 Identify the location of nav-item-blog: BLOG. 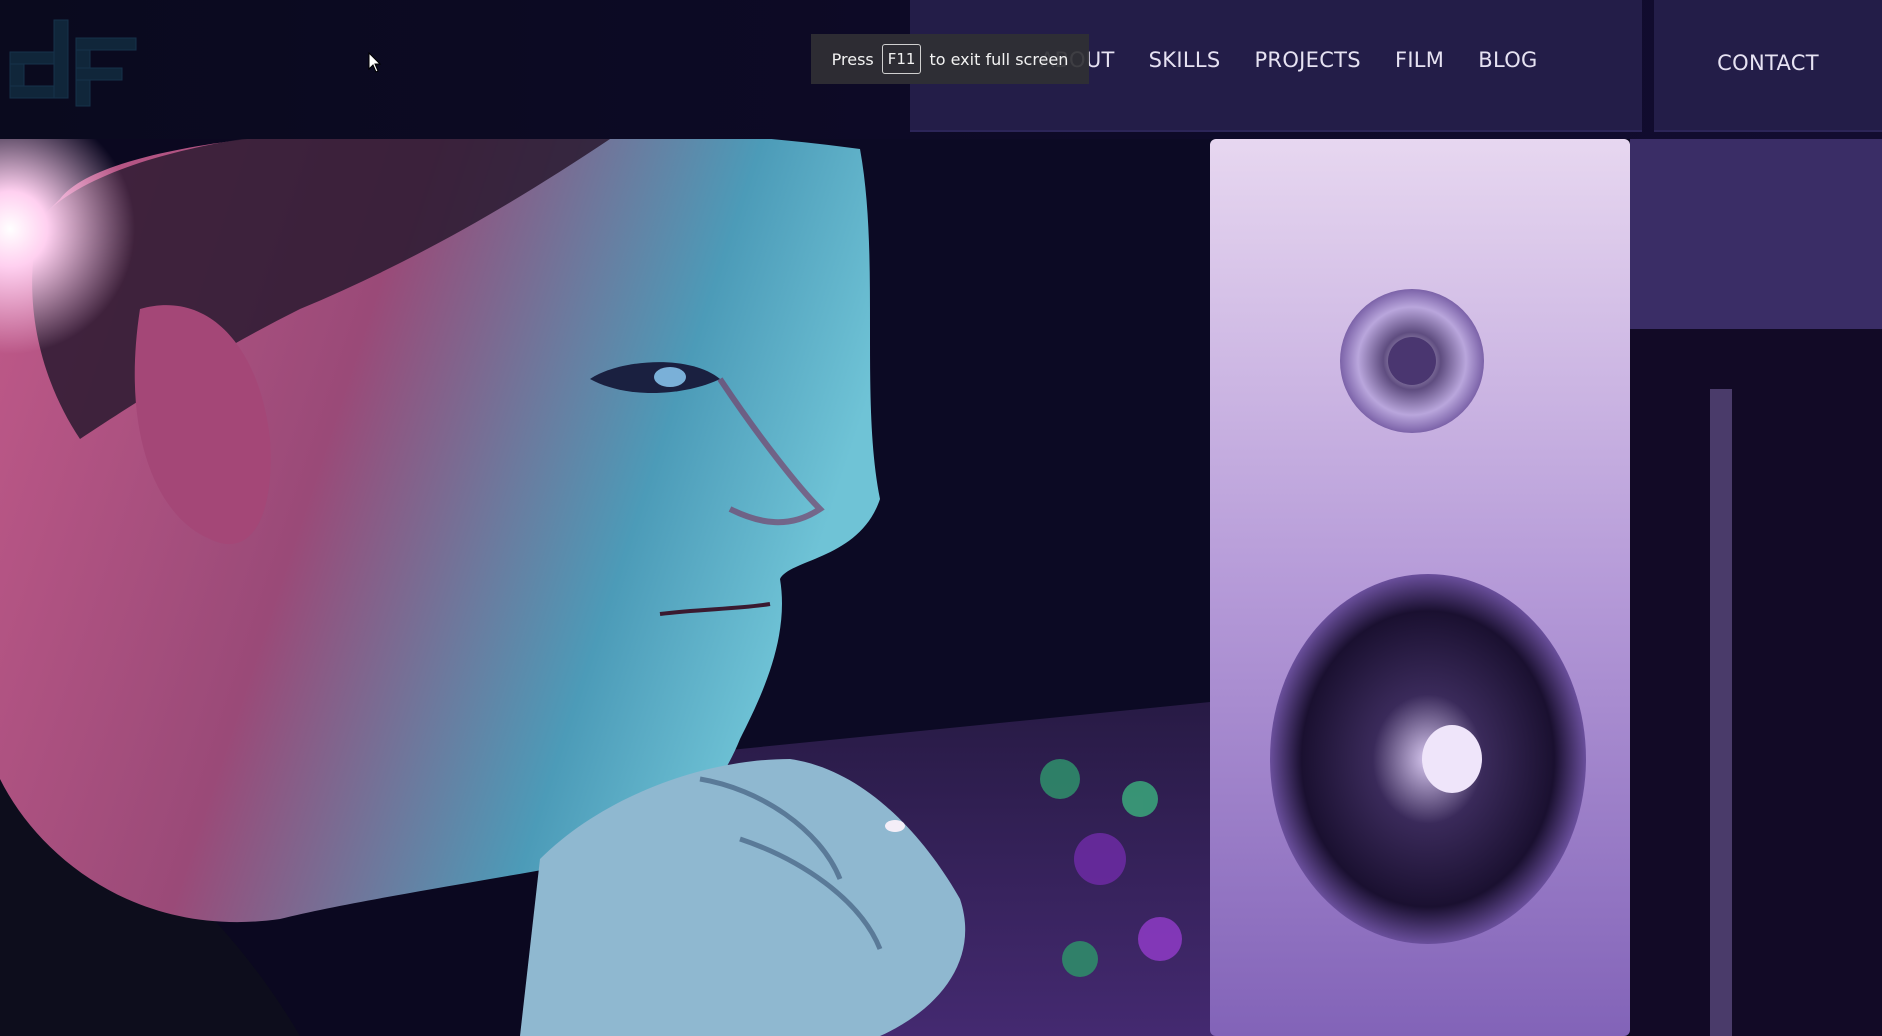
(1507, 60).